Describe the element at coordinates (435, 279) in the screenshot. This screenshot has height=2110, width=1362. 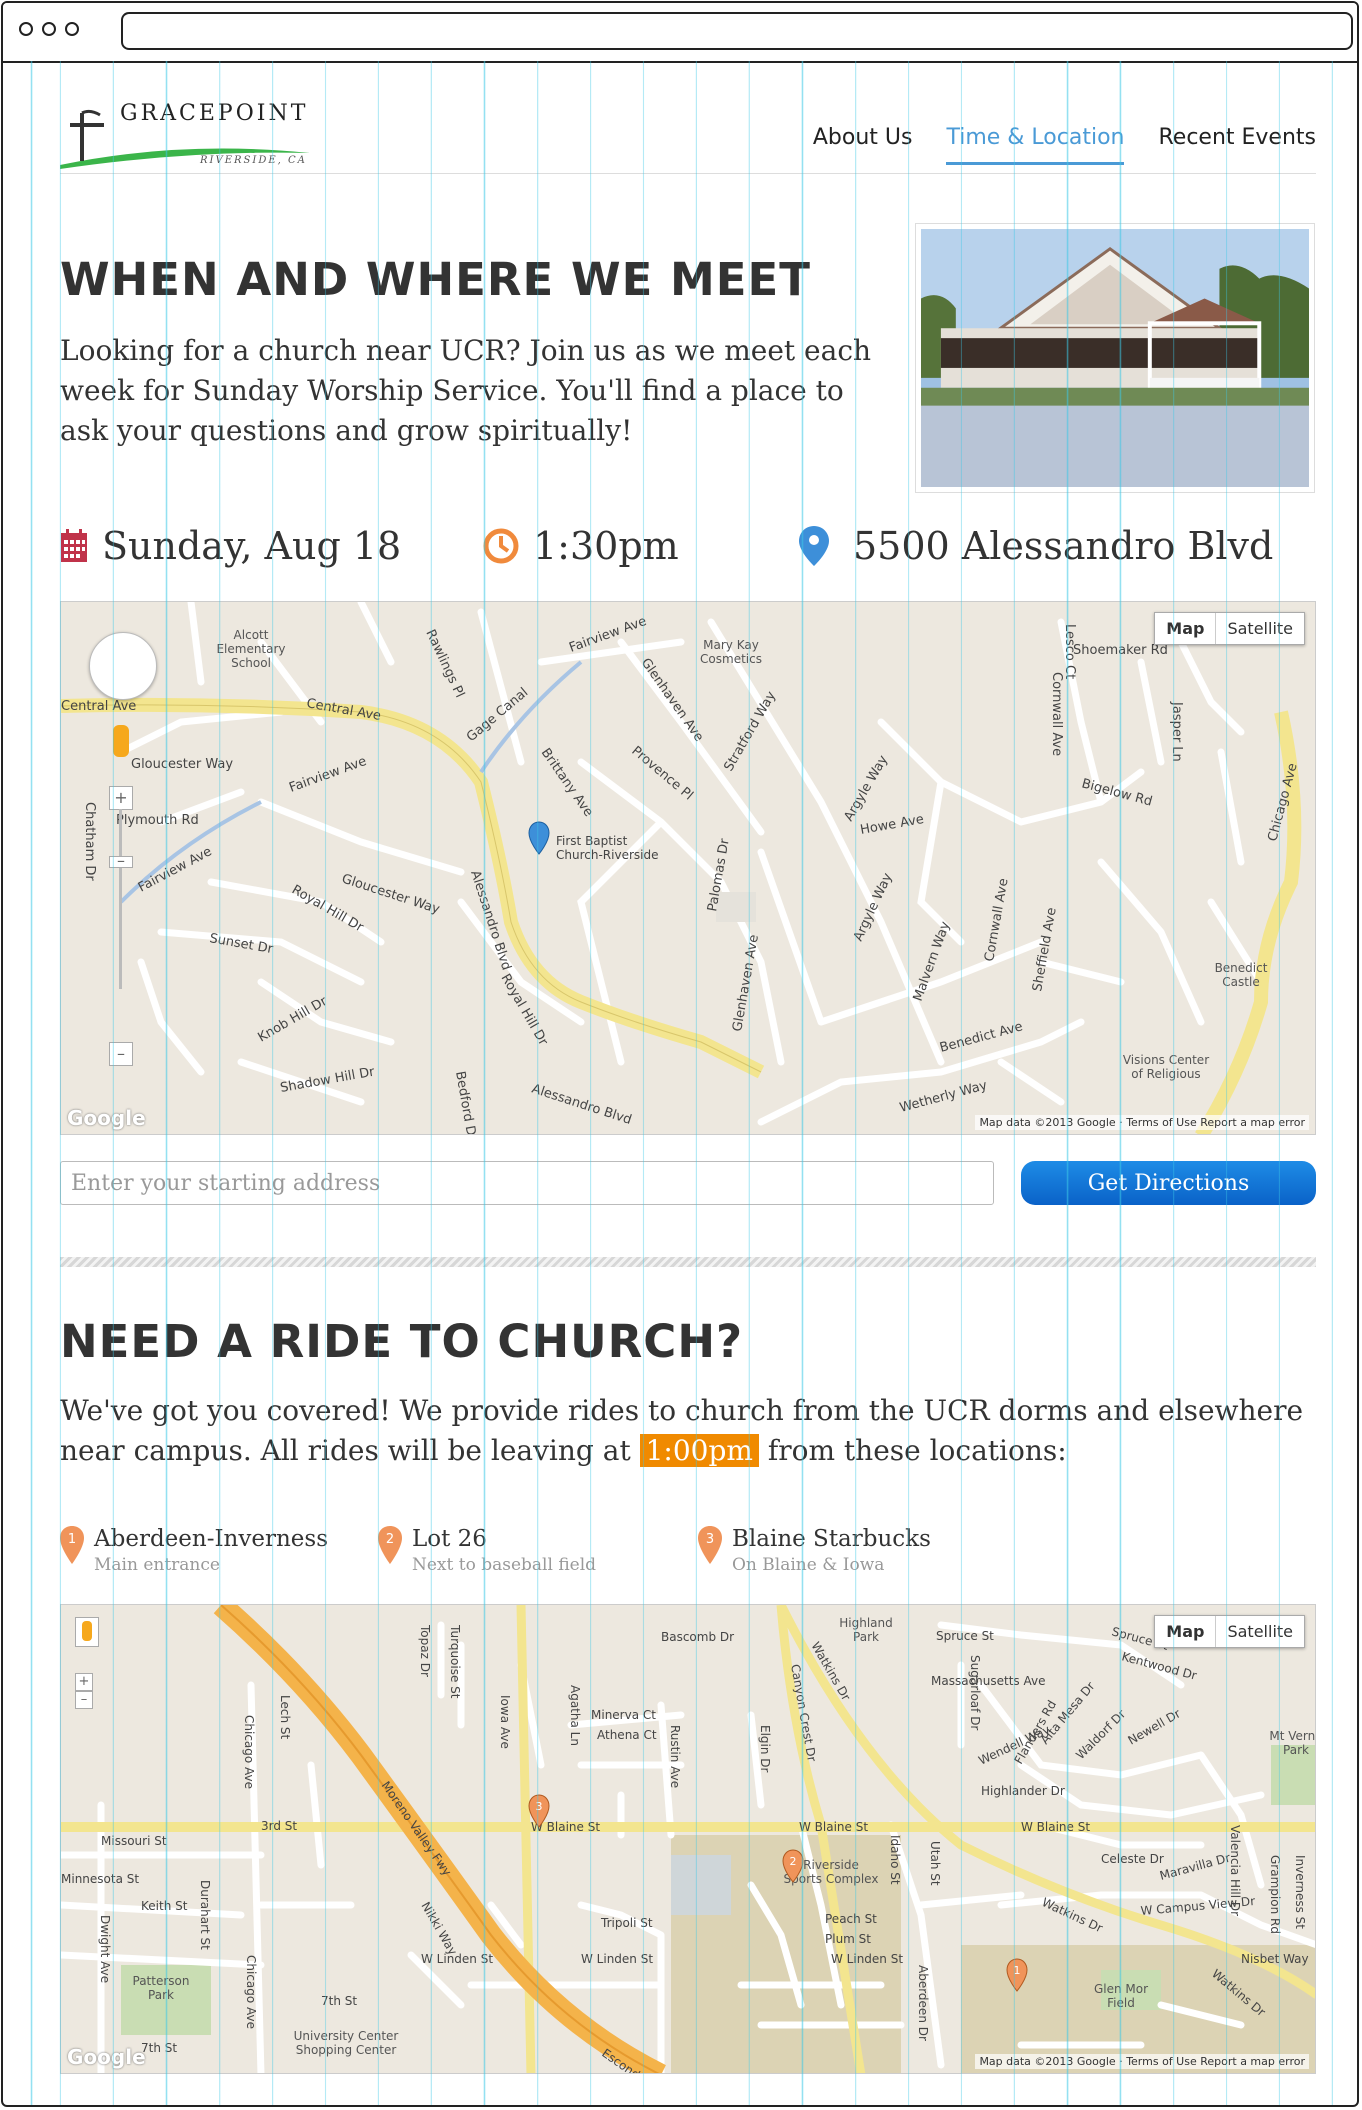
I see `meet-title: WHEN AND WHERE WE MEET` at that location.